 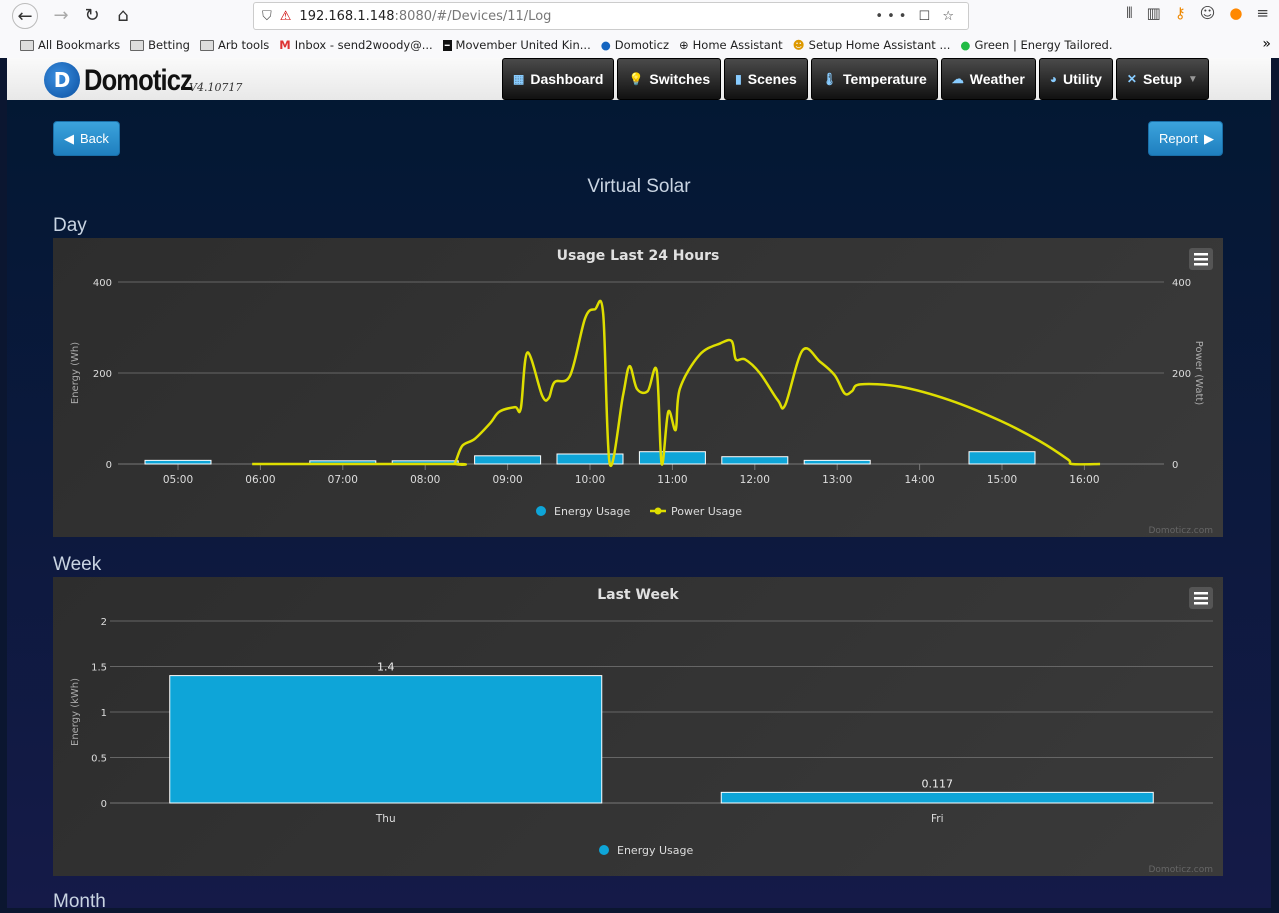 I want to click on bookmark-arb-tools: Arb tools, so click(x=234, y=45).